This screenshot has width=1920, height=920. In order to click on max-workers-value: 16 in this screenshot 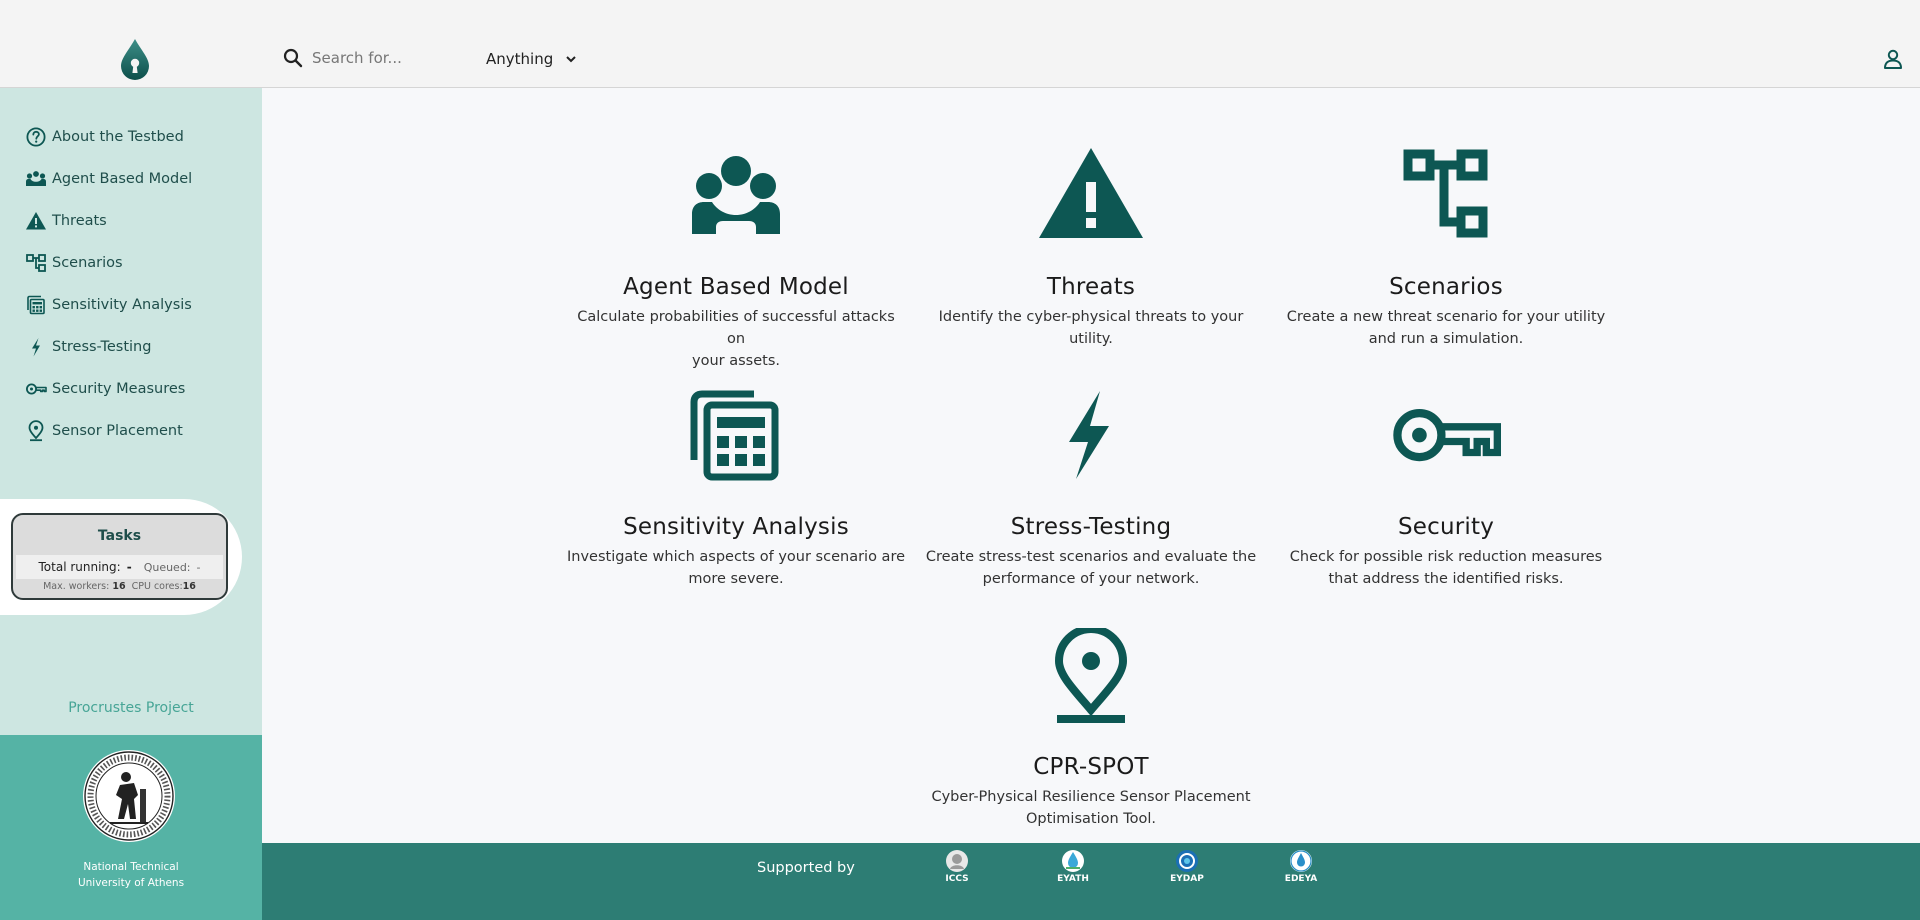, I will do `click(119, 586)`.